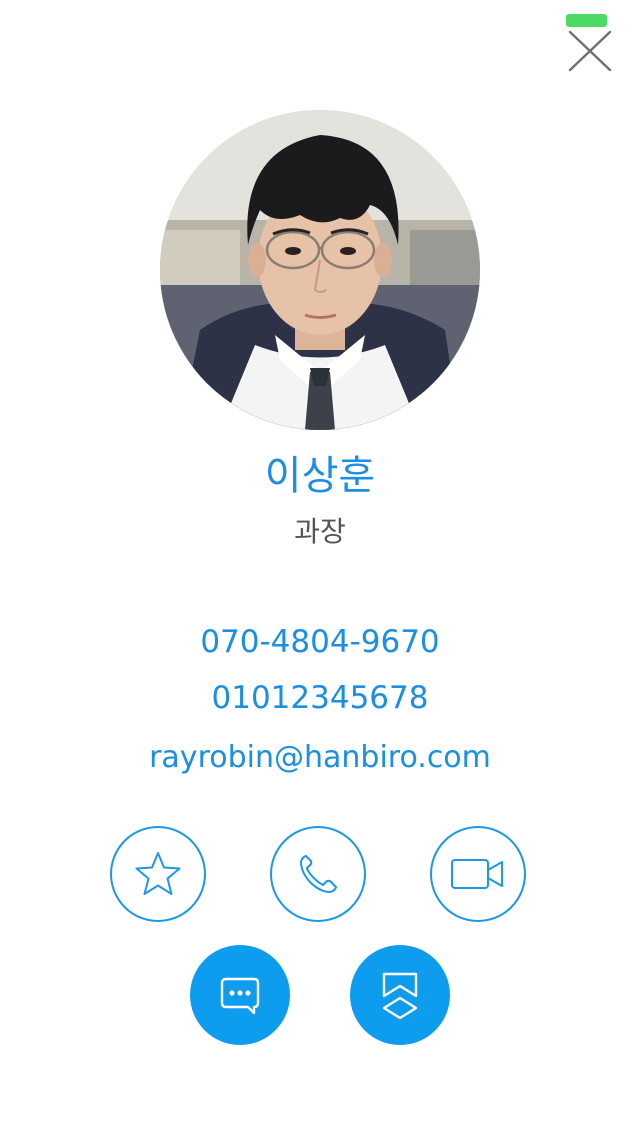  What do you see at coordinates (320, 531) in the screenshot?
I see `contact-title: 과장` at bounding box center [320, 531].